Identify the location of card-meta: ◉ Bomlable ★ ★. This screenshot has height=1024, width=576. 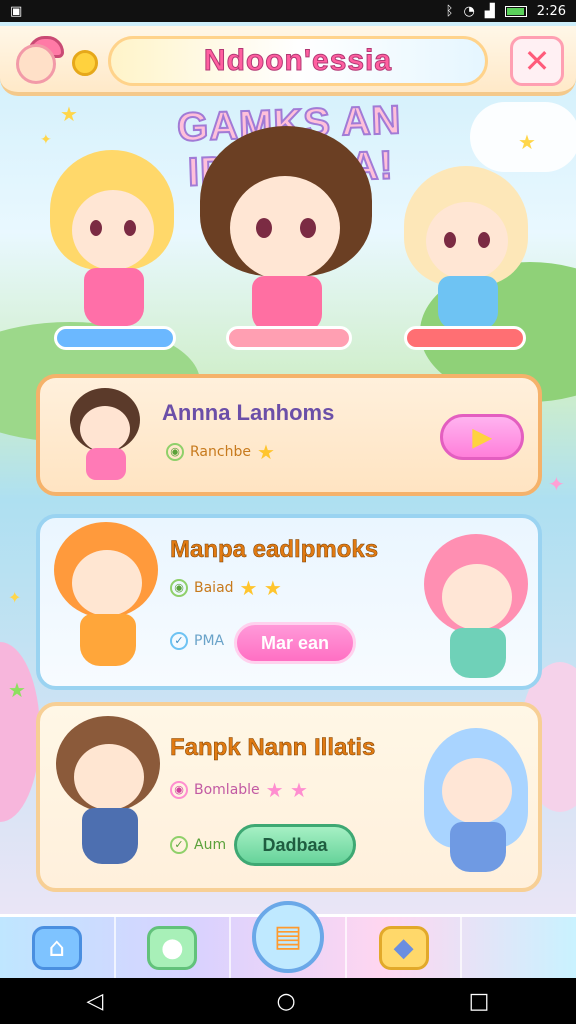
(239, 790).